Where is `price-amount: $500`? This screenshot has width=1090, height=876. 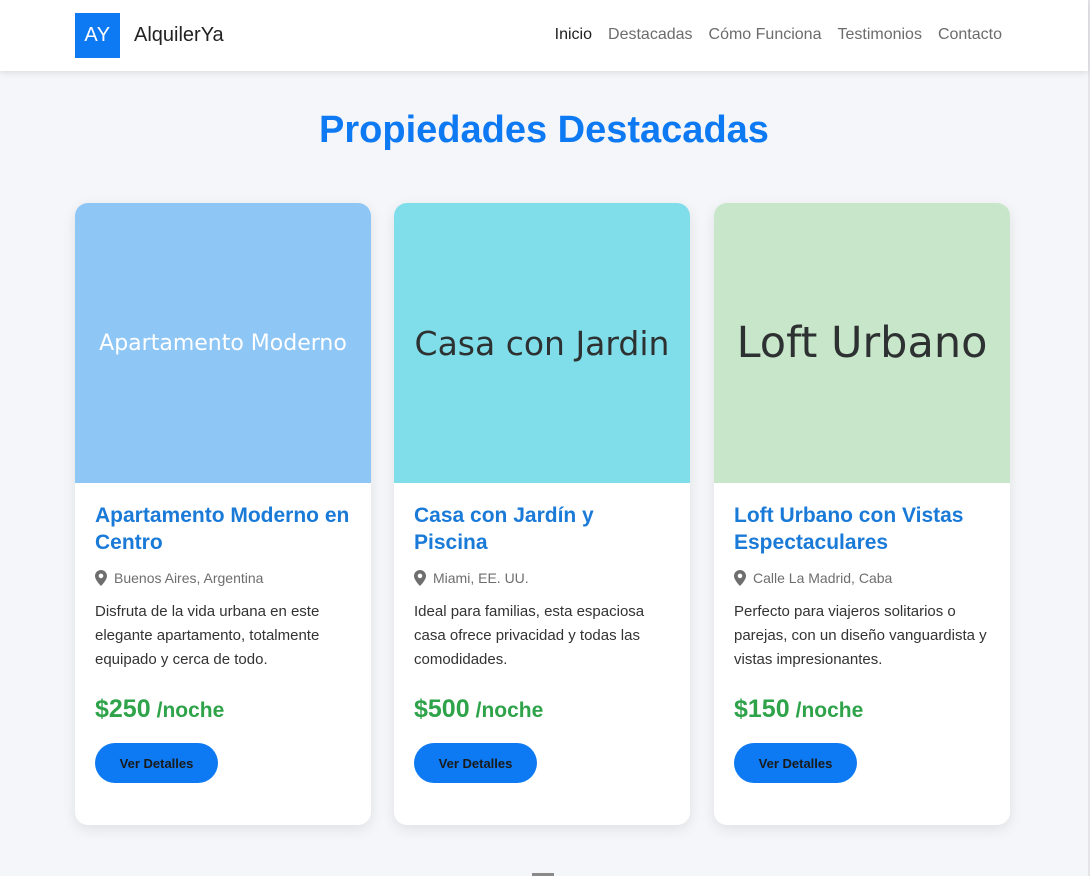
price-amount: $500 is located at coordinates (442, 709).